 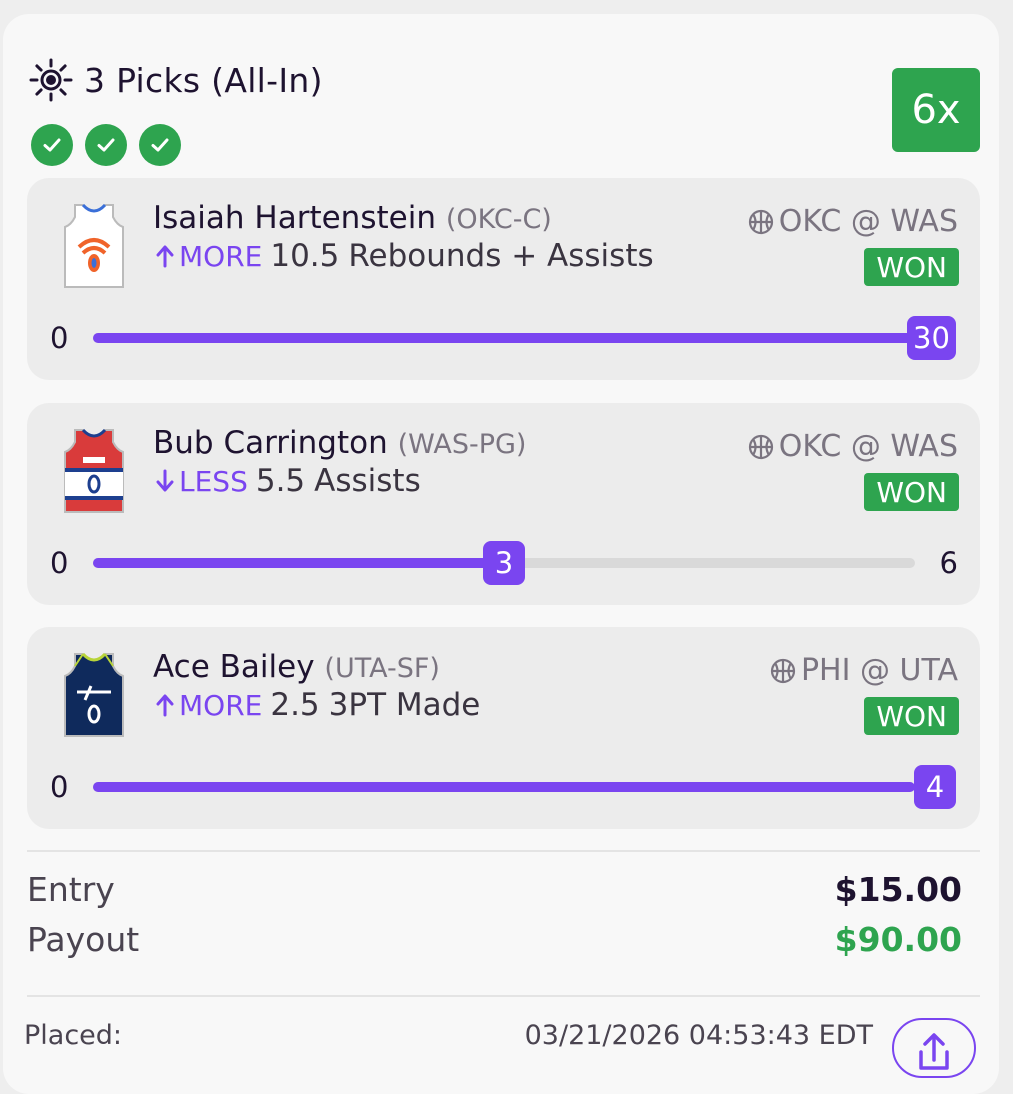 What do you see at coordinates (280, 481) in the screenshot?
I see `prop-line-value: 5.5` at bounding box center [280, 481].